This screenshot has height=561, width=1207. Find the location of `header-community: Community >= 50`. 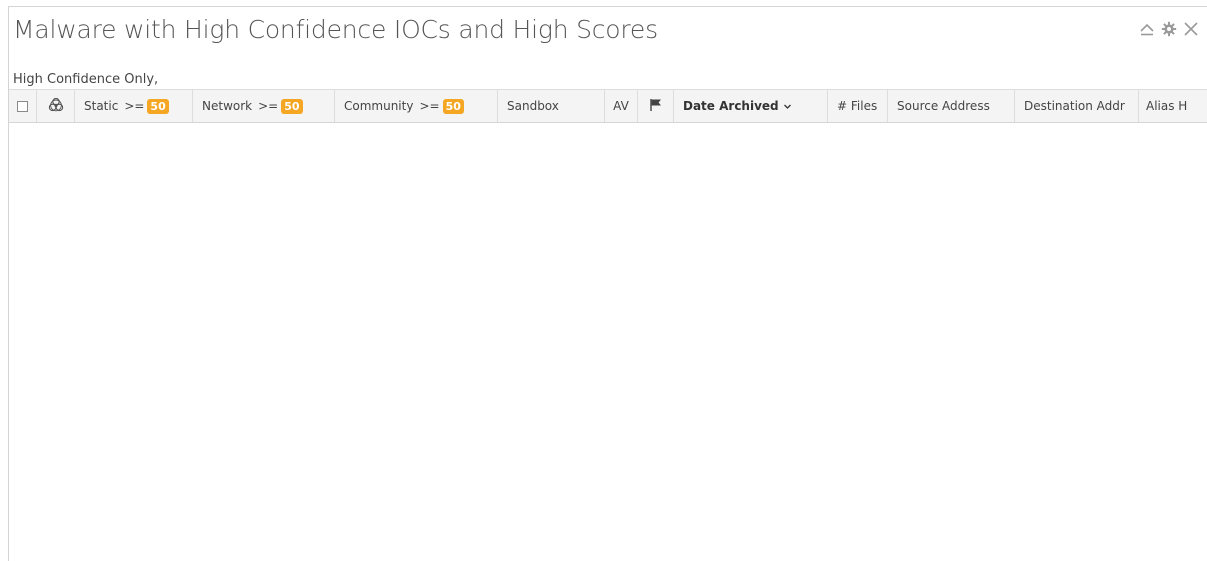

header-community: Community >= 50 is located at coordinates (416, 106).